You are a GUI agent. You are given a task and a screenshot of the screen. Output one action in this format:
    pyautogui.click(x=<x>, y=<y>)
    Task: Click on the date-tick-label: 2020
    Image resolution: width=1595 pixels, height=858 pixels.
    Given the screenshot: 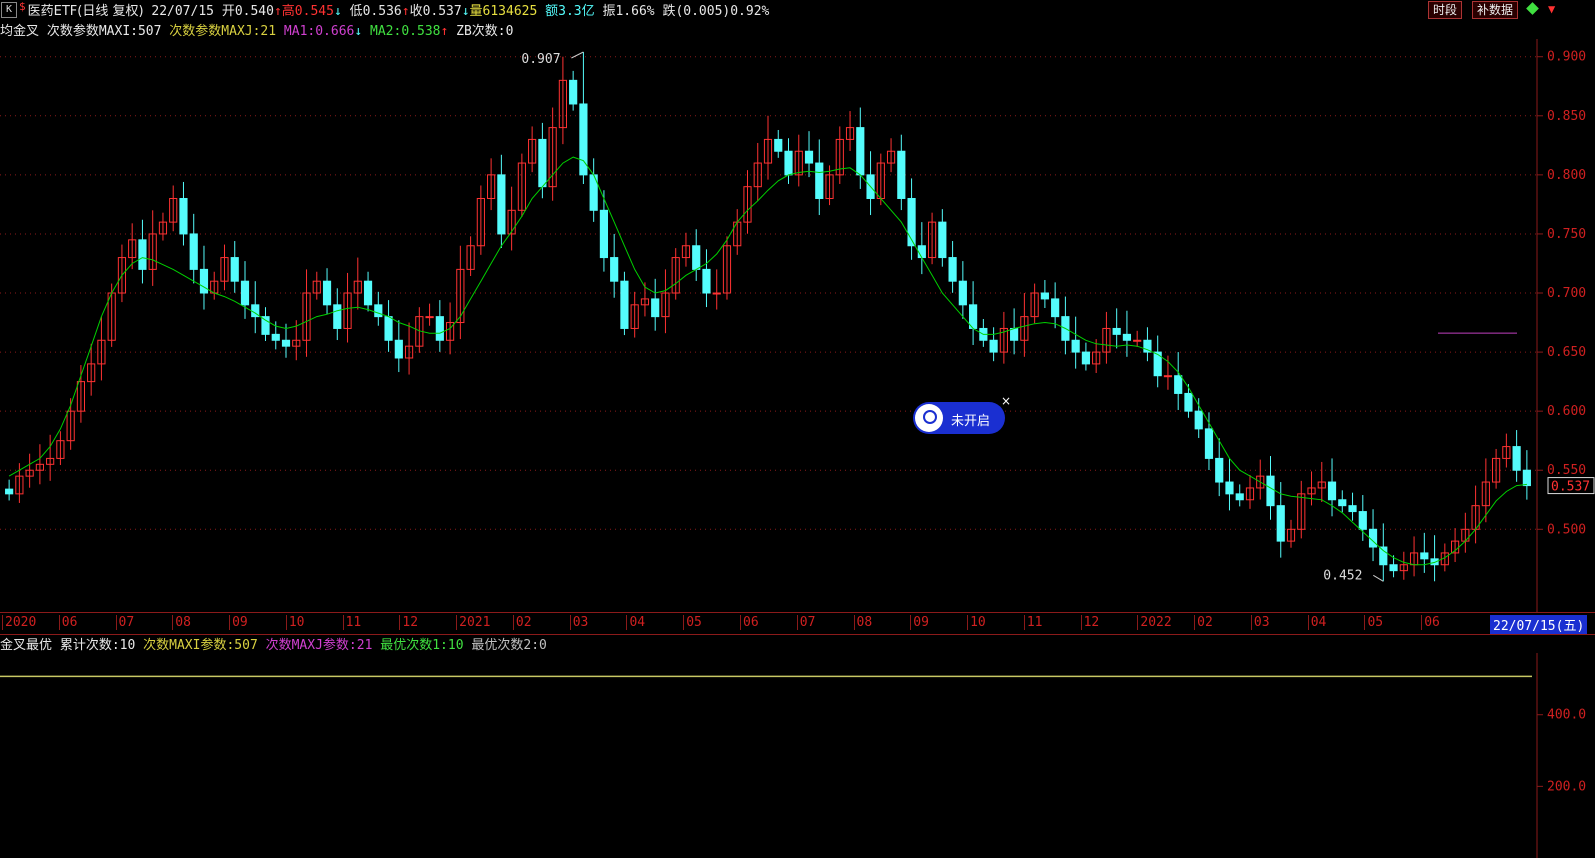 What is the action you would take?
    pyautogui.click(x=19, y=622)
    